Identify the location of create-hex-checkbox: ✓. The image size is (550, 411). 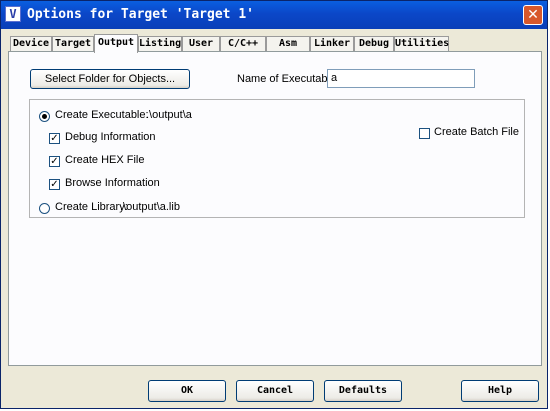
(54, 161).